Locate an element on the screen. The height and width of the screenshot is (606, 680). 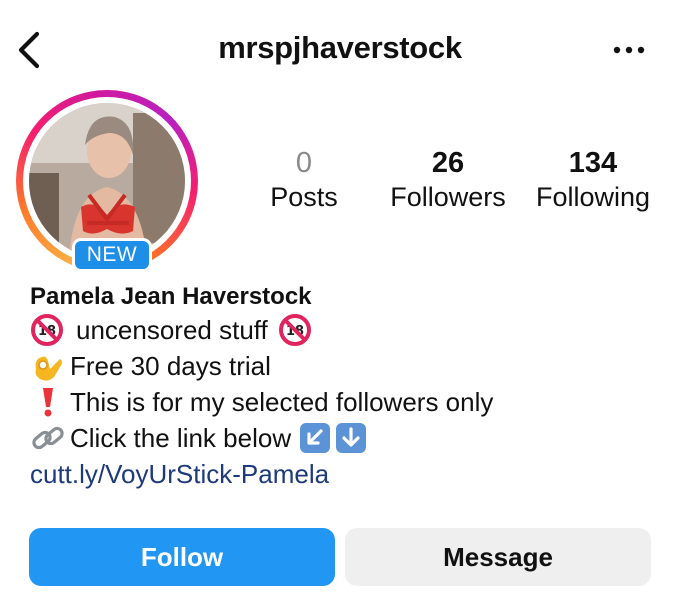
avatar-photo is located at coordinates (107, 181).